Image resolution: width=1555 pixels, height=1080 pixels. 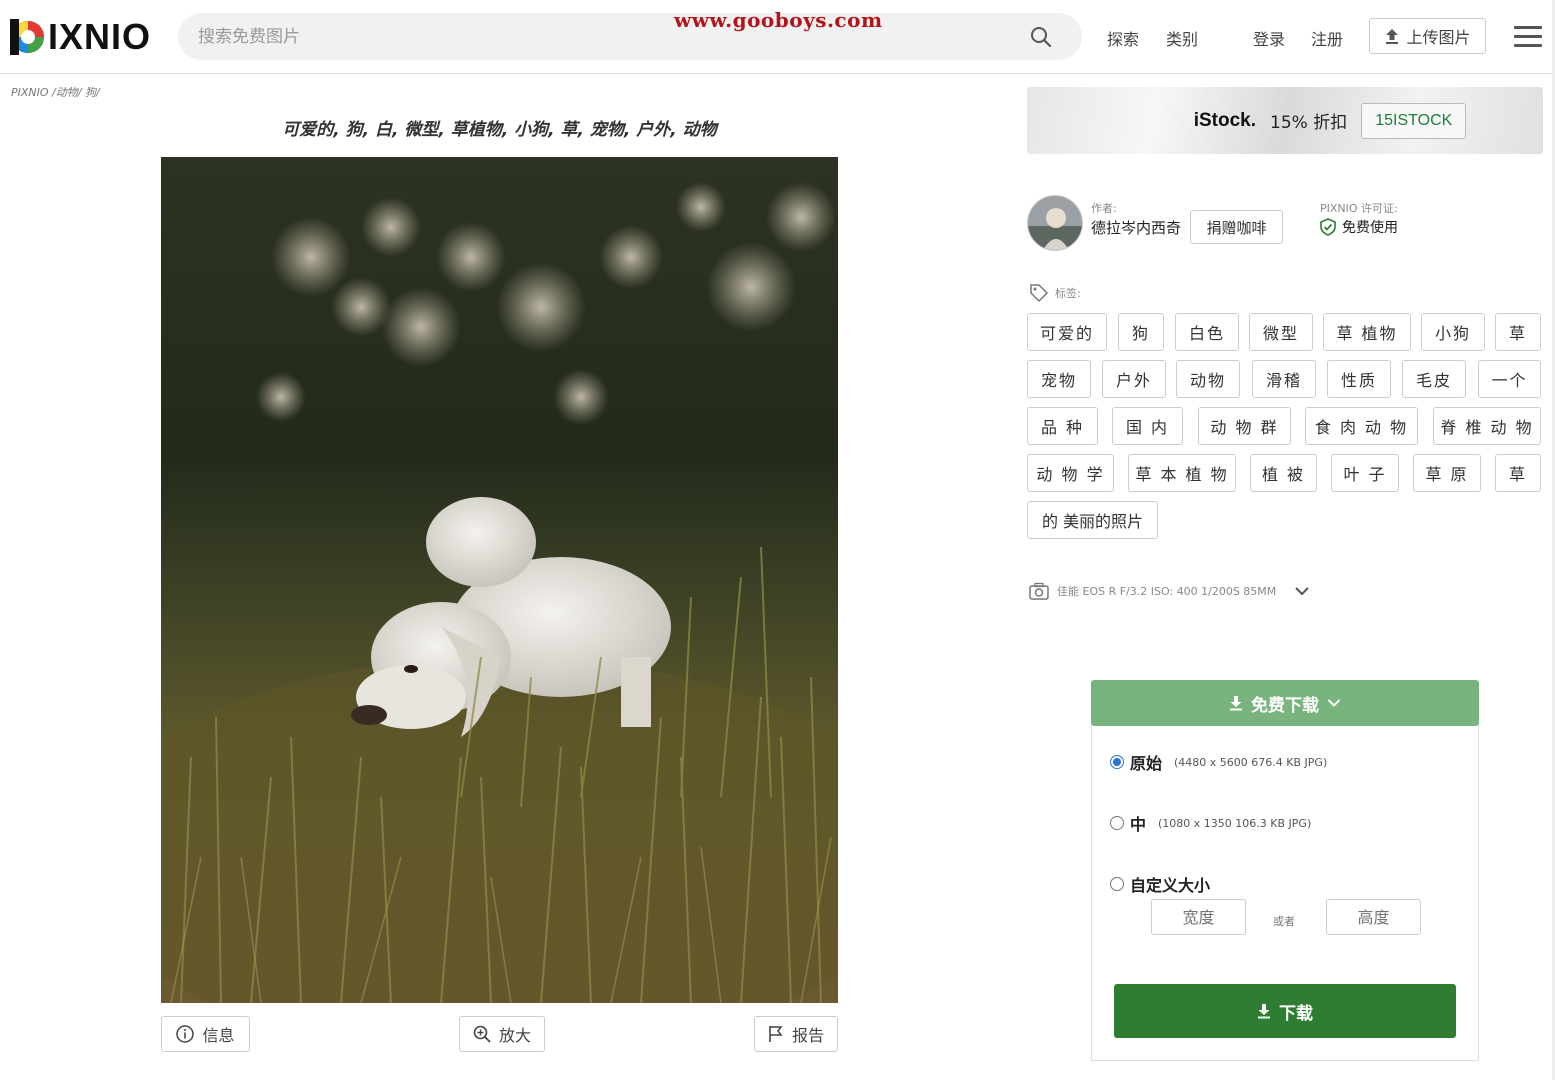 I want to click on istock-ad-banner: iStock. 15% 折扣 15ISTOCK, so click(x=1285, y=120).